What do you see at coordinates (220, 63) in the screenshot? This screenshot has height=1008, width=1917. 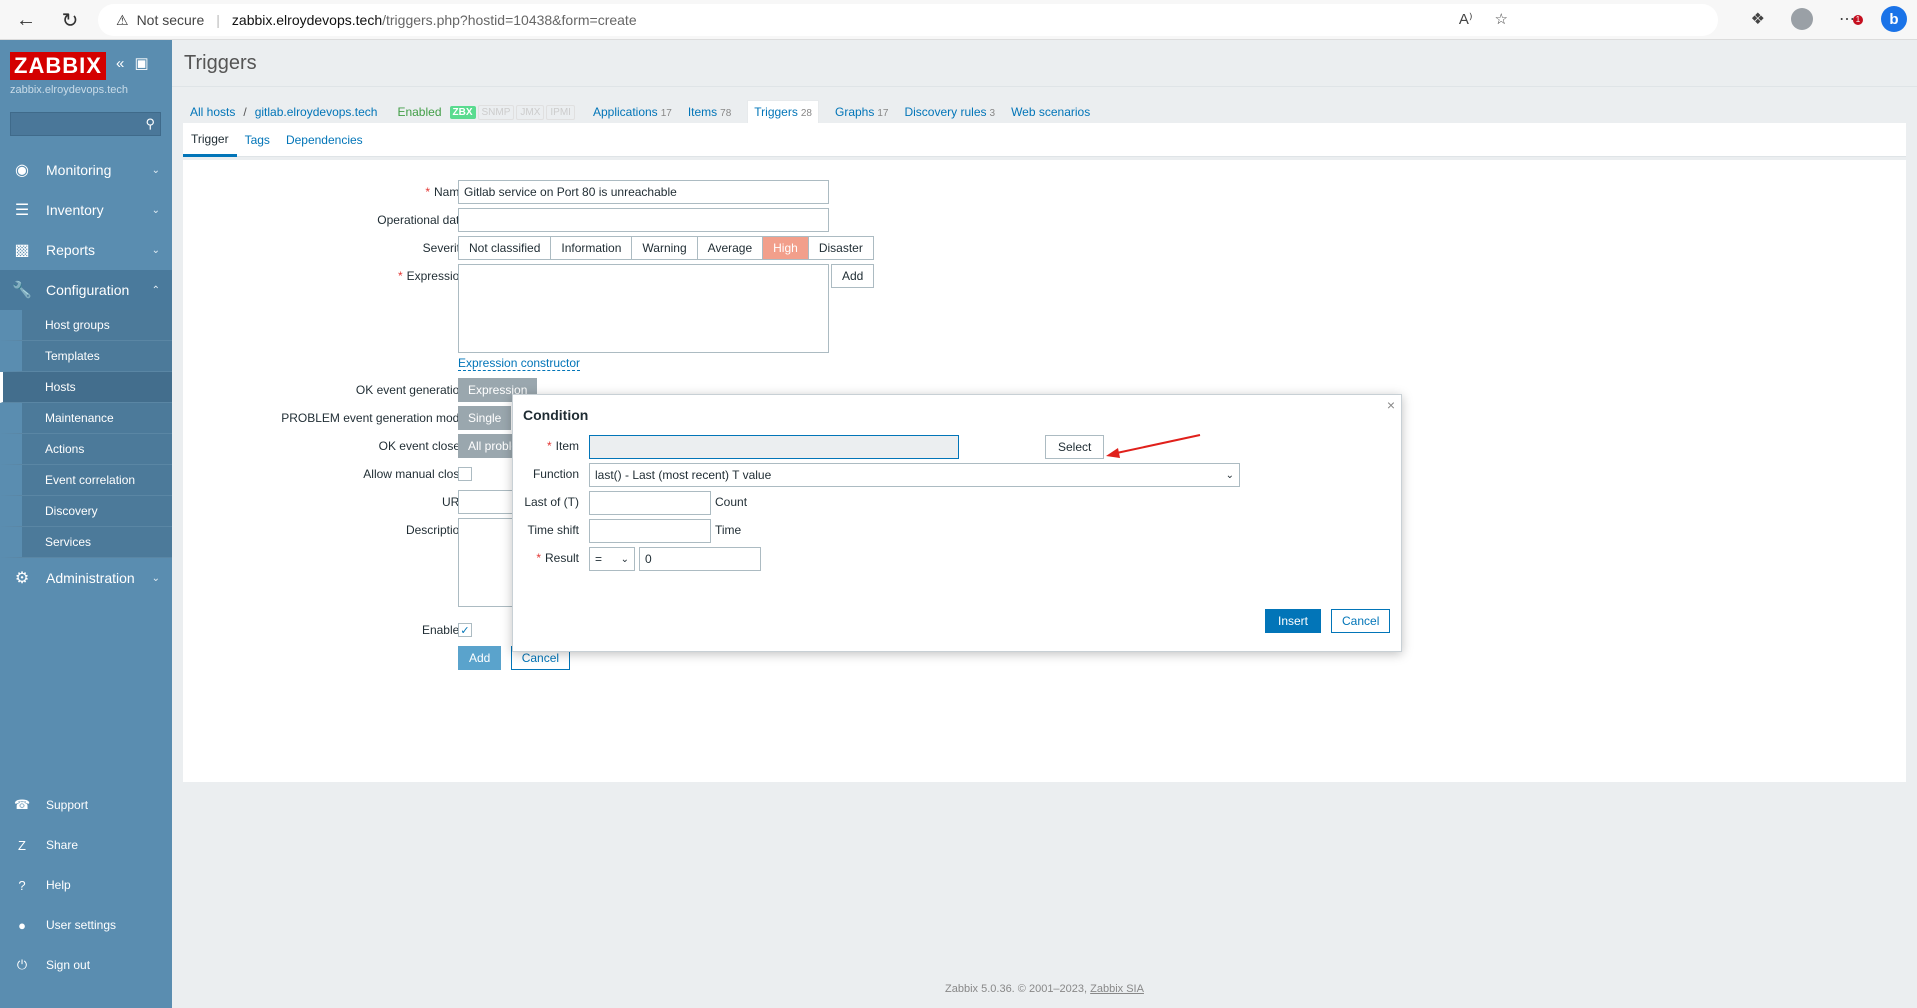 I see `page-title: Triggers` at bounding box center [220, 63].